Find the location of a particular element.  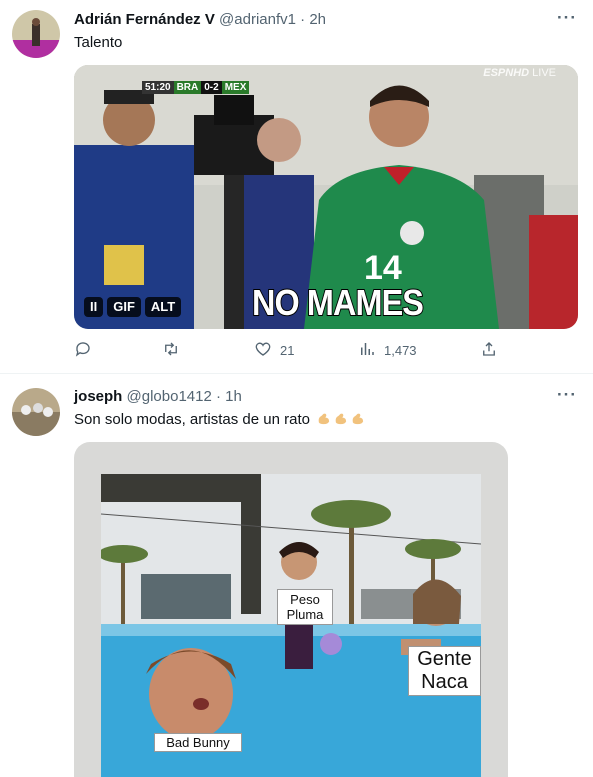

gif-badge: GIF is located at coordinates (124, 307).